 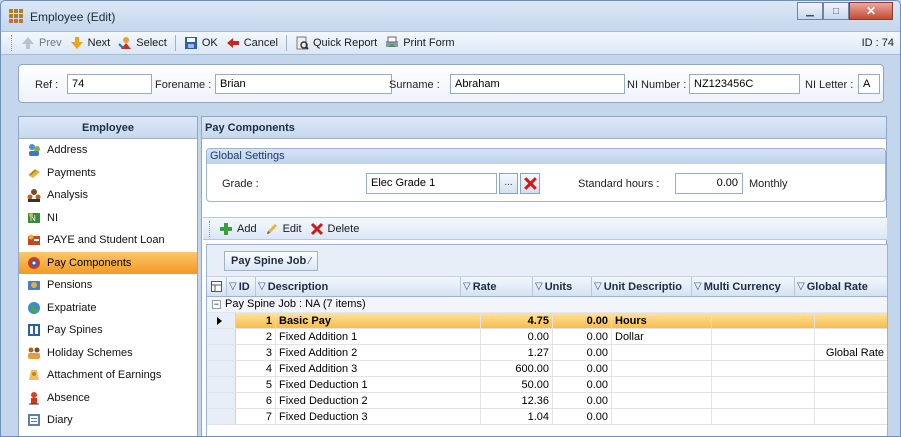 I want to click on sidebar-item-absence: Absence, so click(x=108, y=398).